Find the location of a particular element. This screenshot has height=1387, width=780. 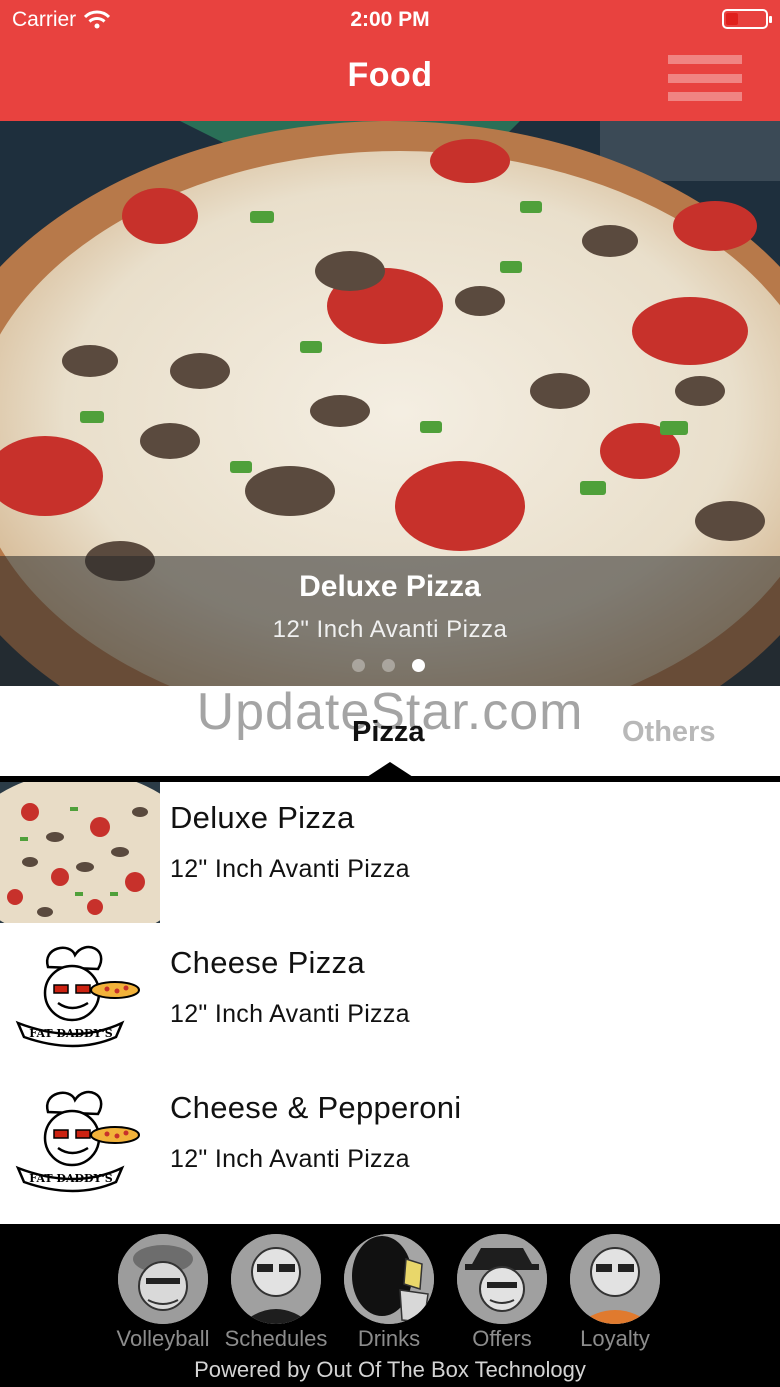

item-name: Deluxe Pizza is located at coordinates (262, 817).